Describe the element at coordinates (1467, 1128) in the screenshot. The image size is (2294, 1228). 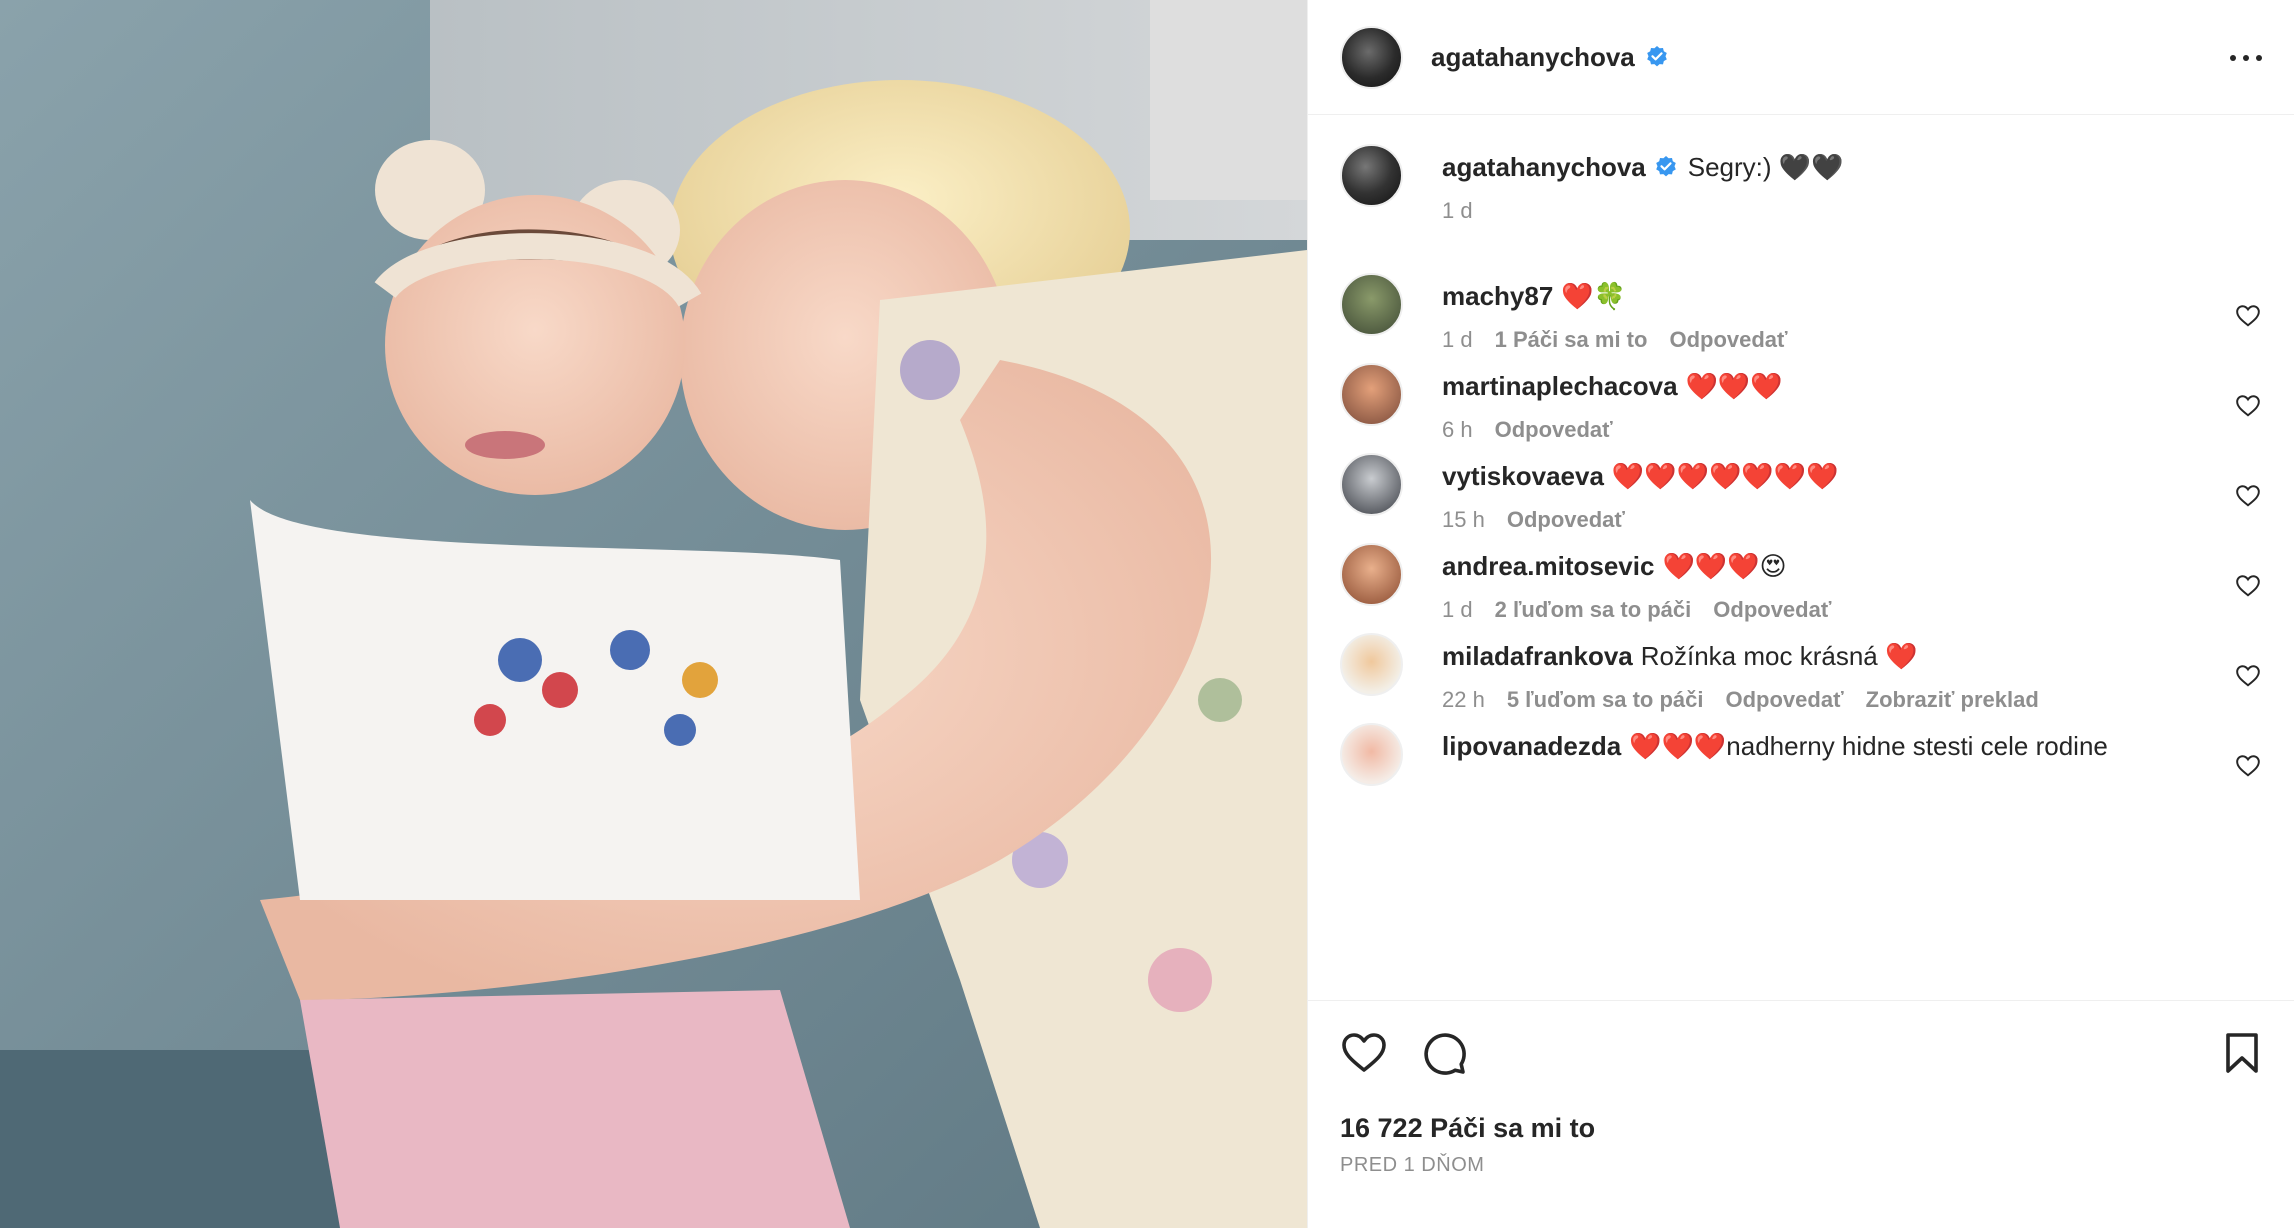
I see `likes-count: 16 722 Páči sa mi to` at that location.